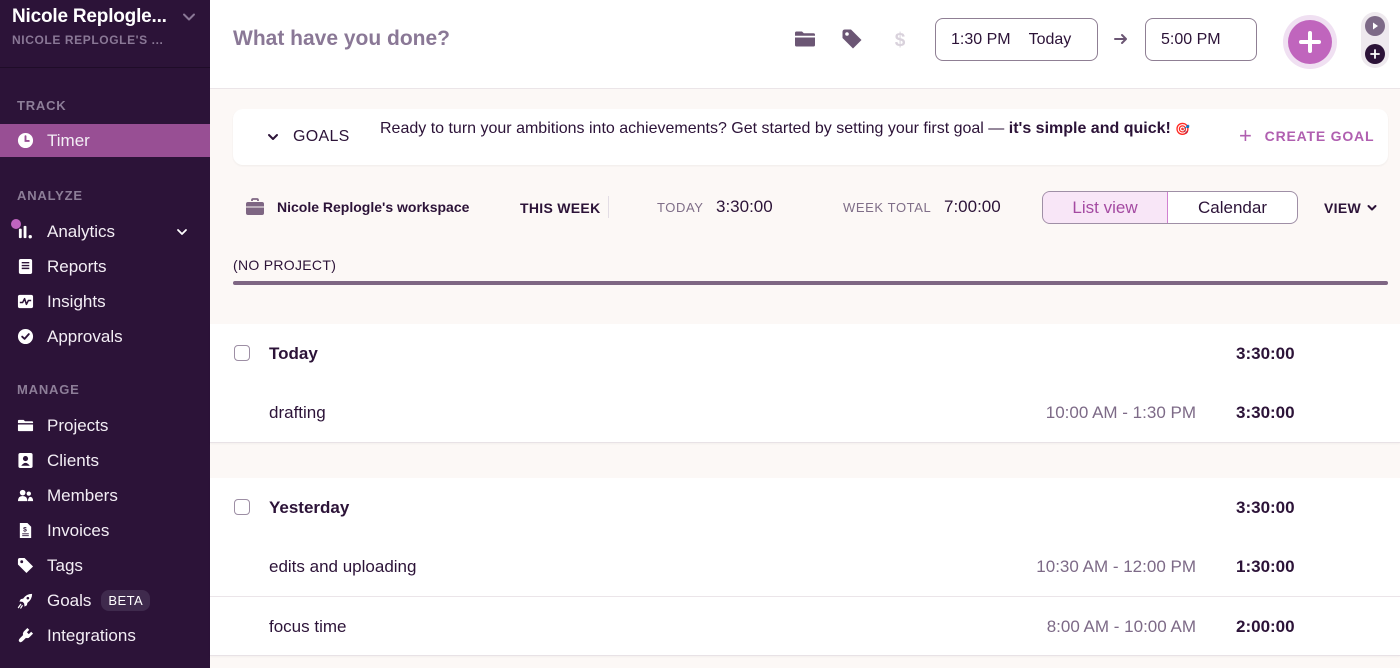  I want to click on week-total: 7:00:00, so click(972, 206).